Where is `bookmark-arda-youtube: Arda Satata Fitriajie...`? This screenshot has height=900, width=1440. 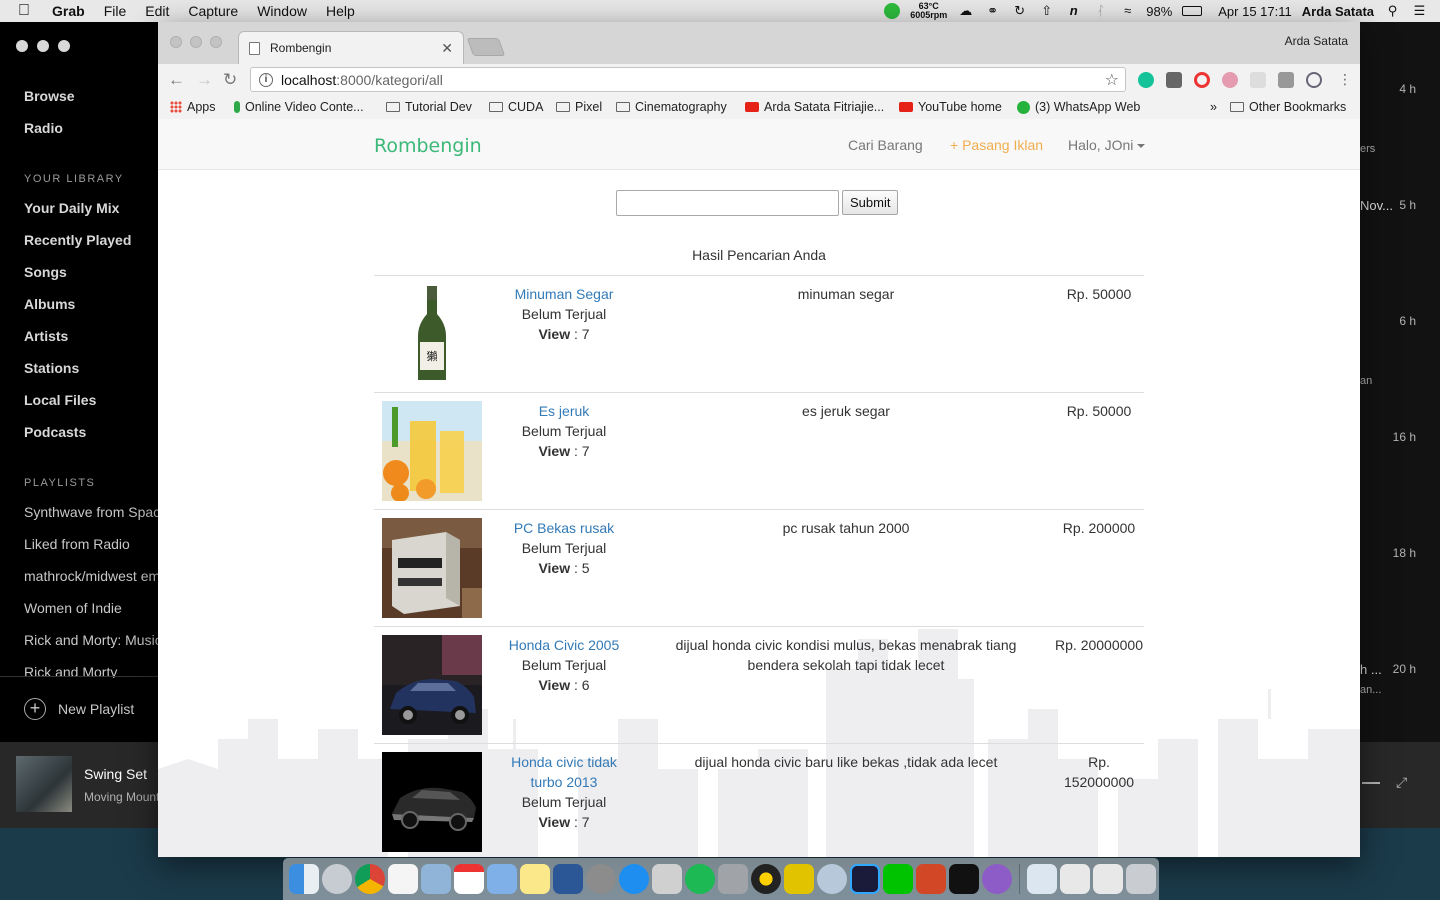
bookmark-arda-youtube: Arda Satata Fitriajie... is located at coordinates (814, 107).